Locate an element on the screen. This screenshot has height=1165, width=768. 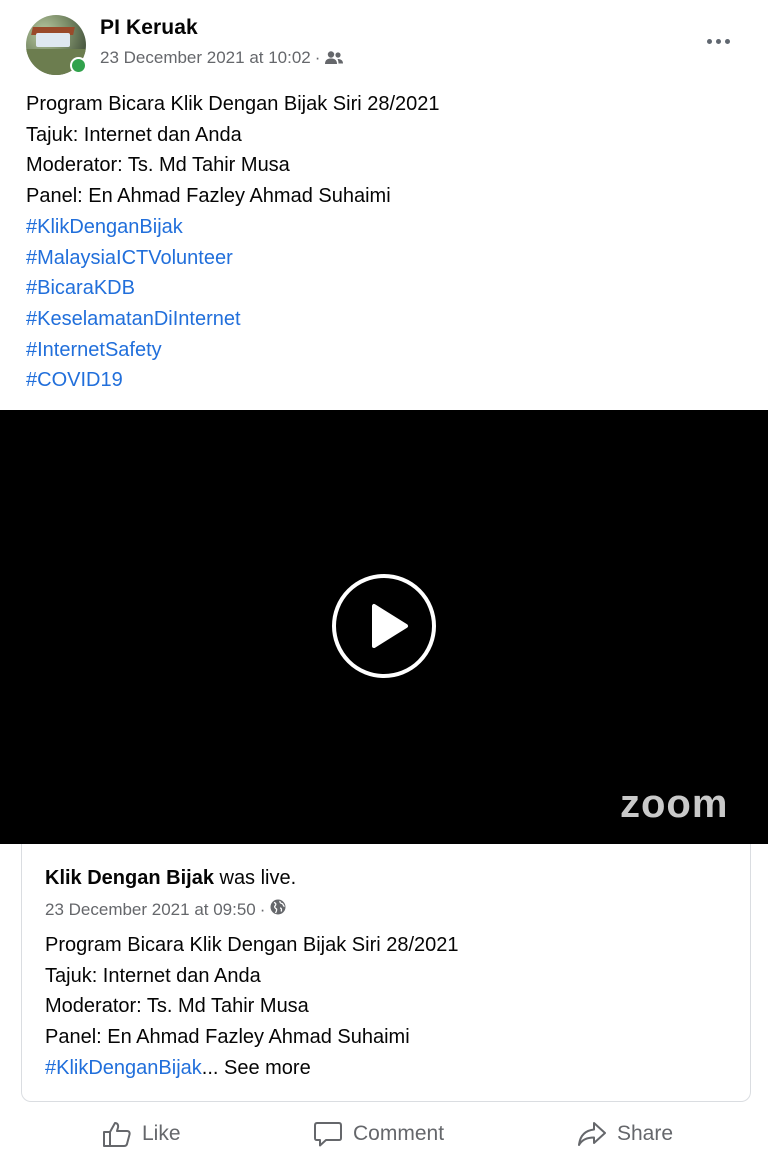
see-more-link: See more is located at coordinates (264, 1068).